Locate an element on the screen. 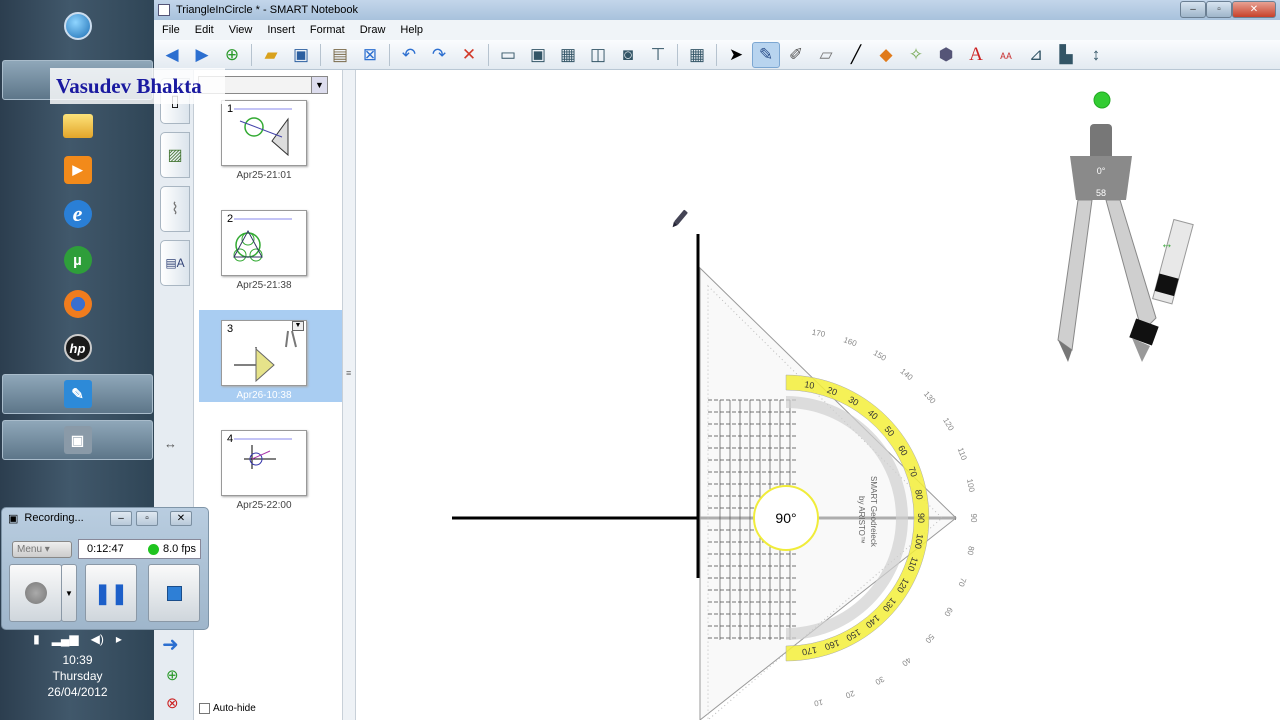 The width and height of the screenshot is (1280, 720). undo-icon: ↶ is located at coordinates (409, 55).